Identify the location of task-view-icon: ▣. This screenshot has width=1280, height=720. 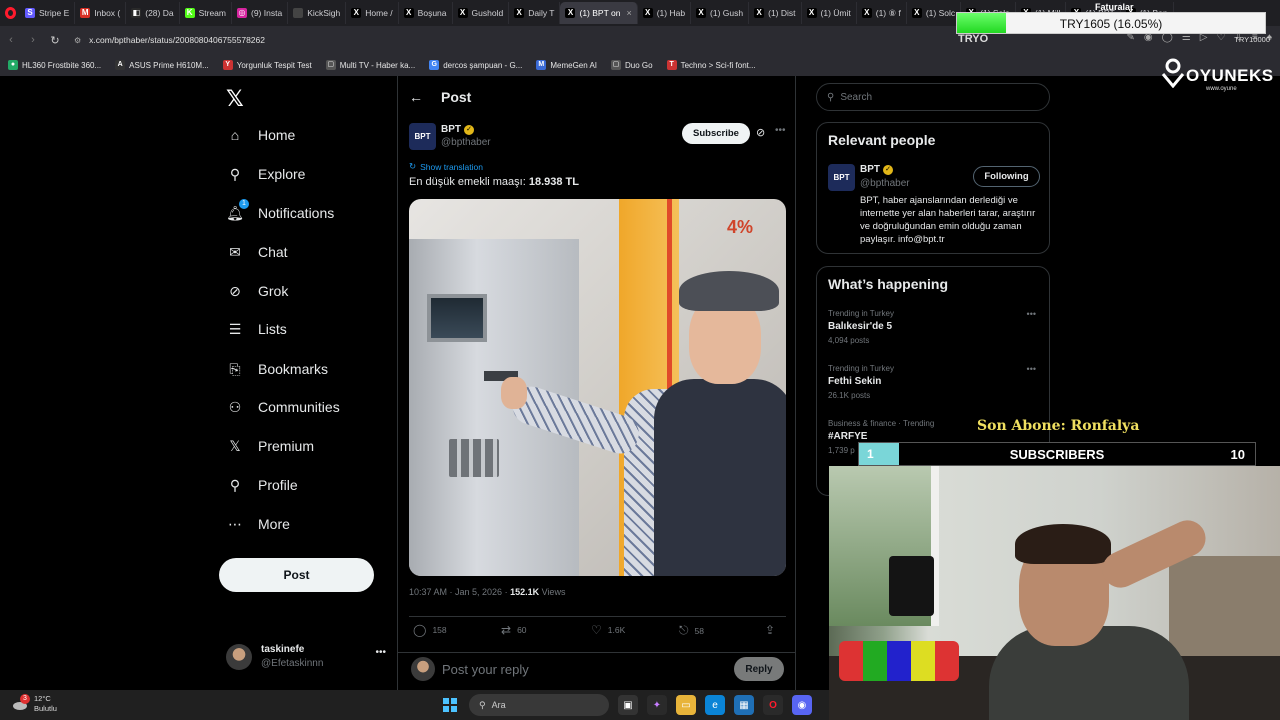
(628, 705).